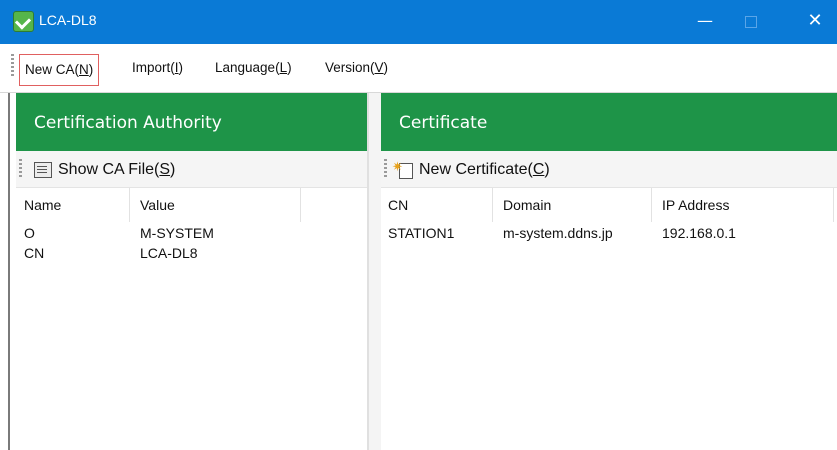  Describe the element at coordinates (695, 205) in the screenshot. I see `cert-col-ip: IP Address` at that location.